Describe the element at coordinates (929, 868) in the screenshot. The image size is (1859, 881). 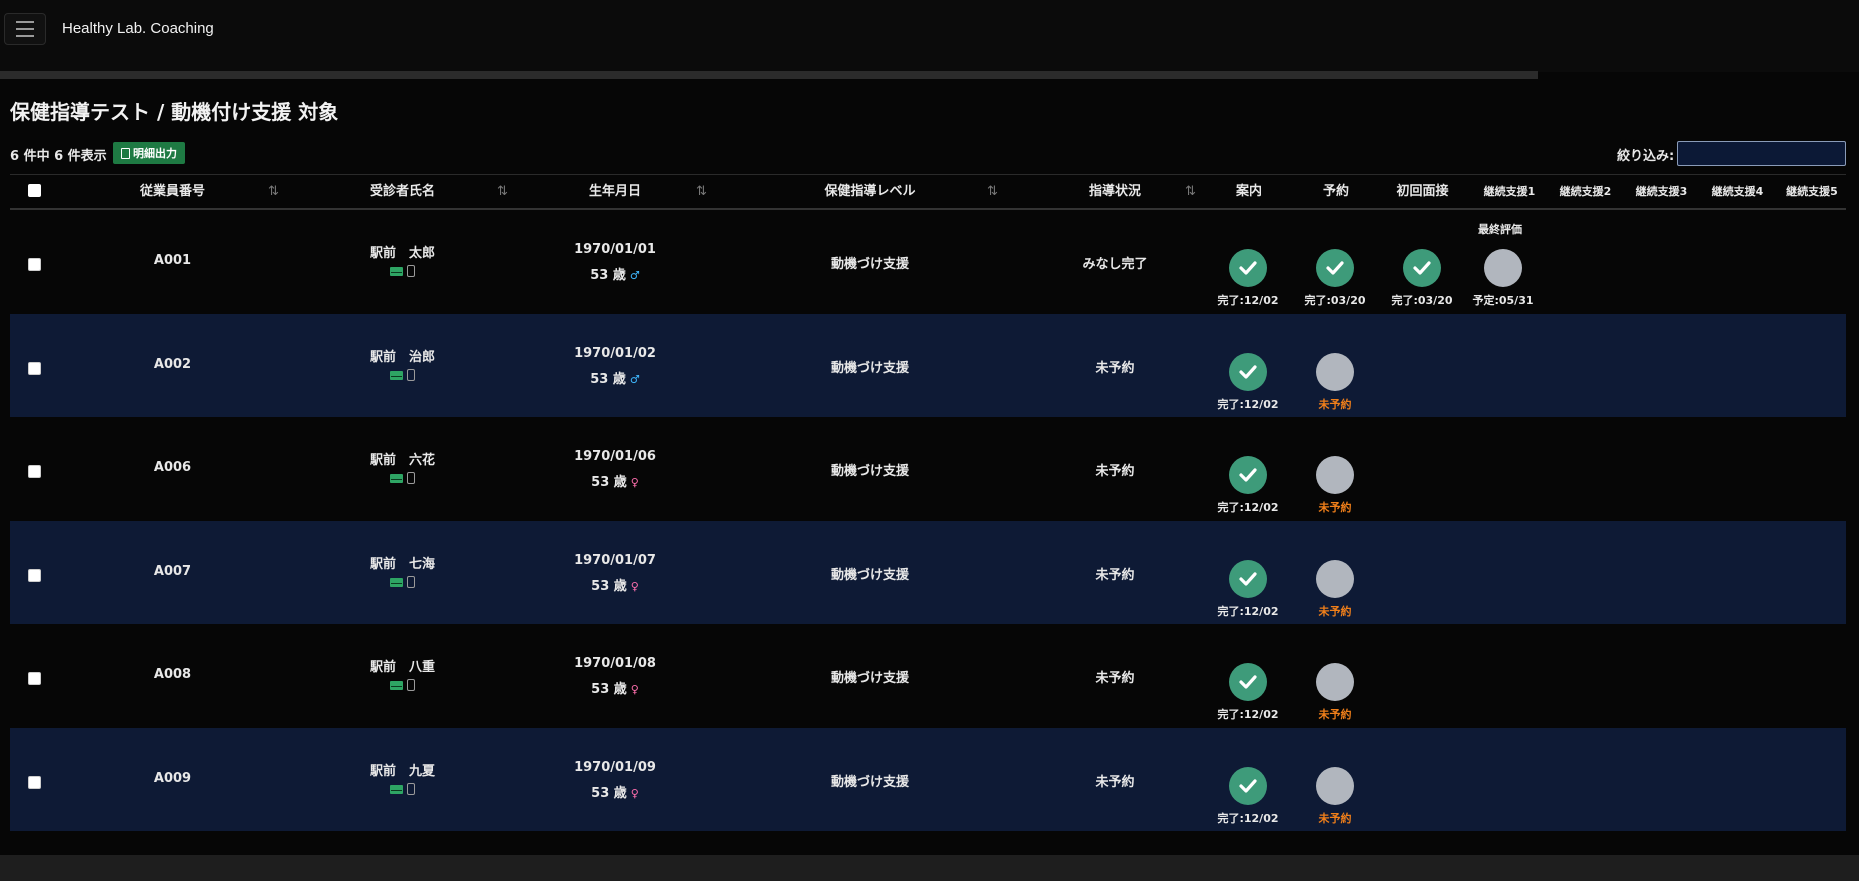
I see `footer-bar` at that location.